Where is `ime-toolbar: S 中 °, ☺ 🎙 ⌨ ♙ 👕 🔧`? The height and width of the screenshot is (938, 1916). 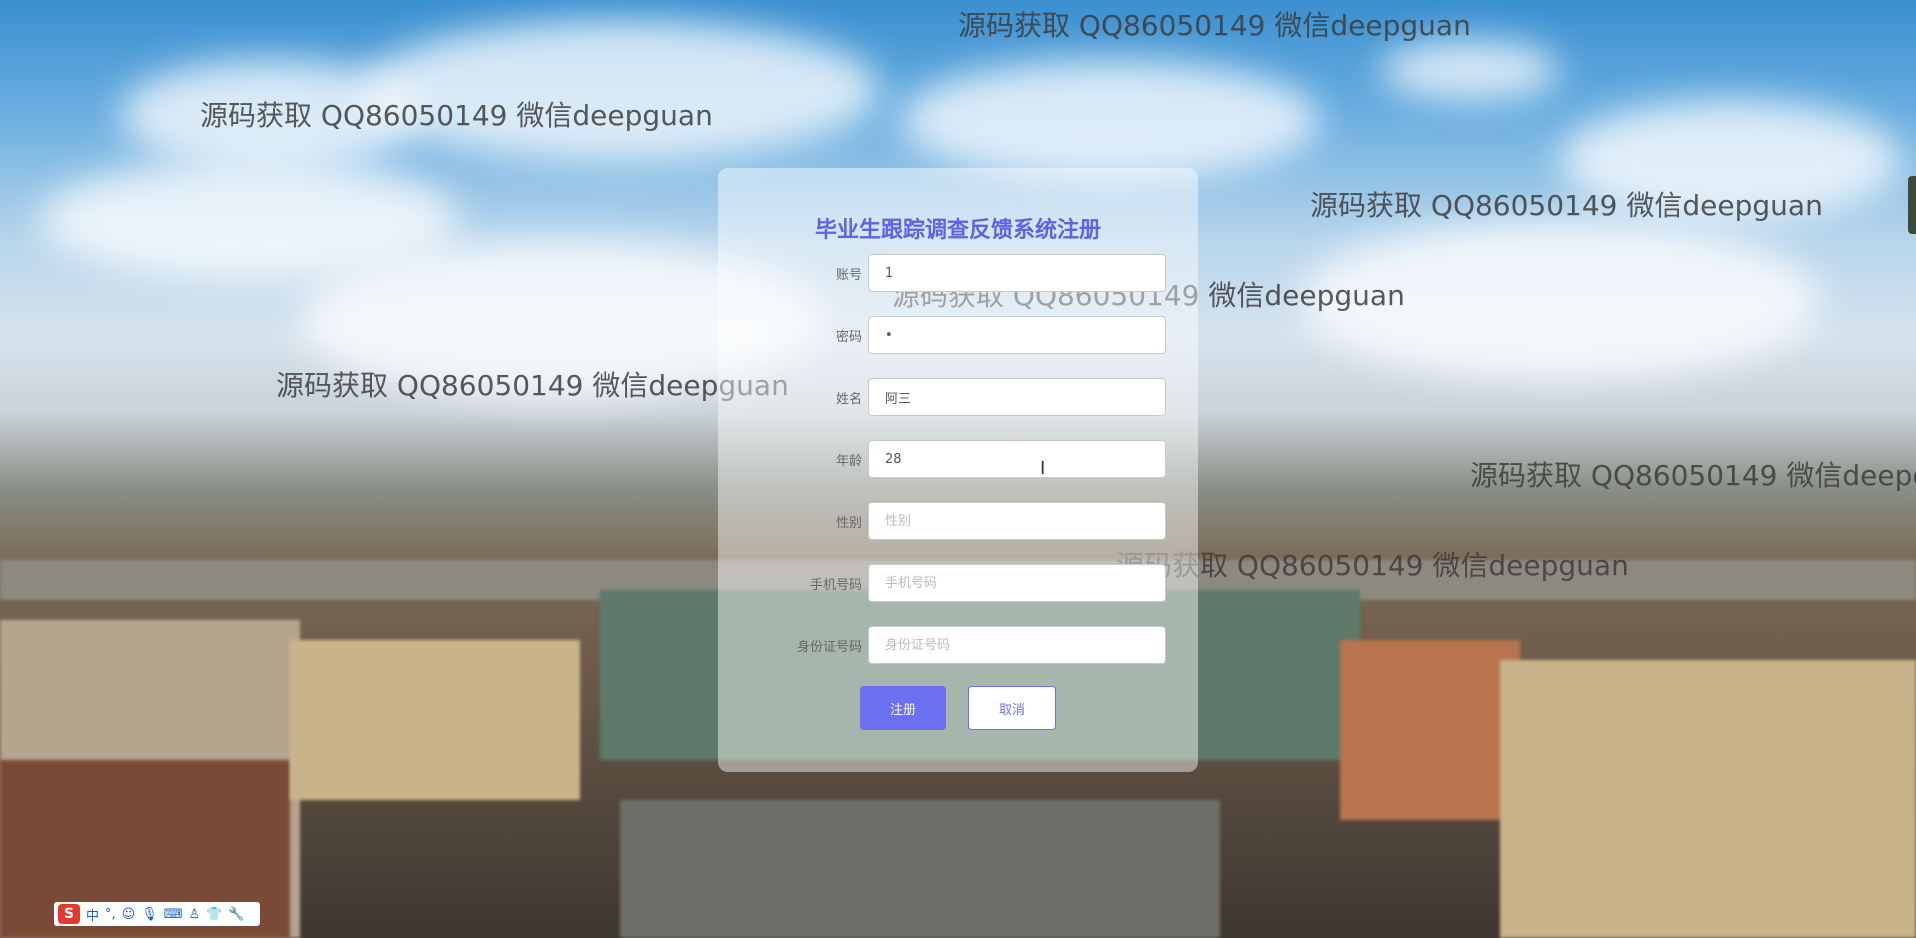
ime-toolbar: S 中 °, ☺ 🎙 ⌨ ♙ 👕 🔧 is located at coordinates (157, 914).